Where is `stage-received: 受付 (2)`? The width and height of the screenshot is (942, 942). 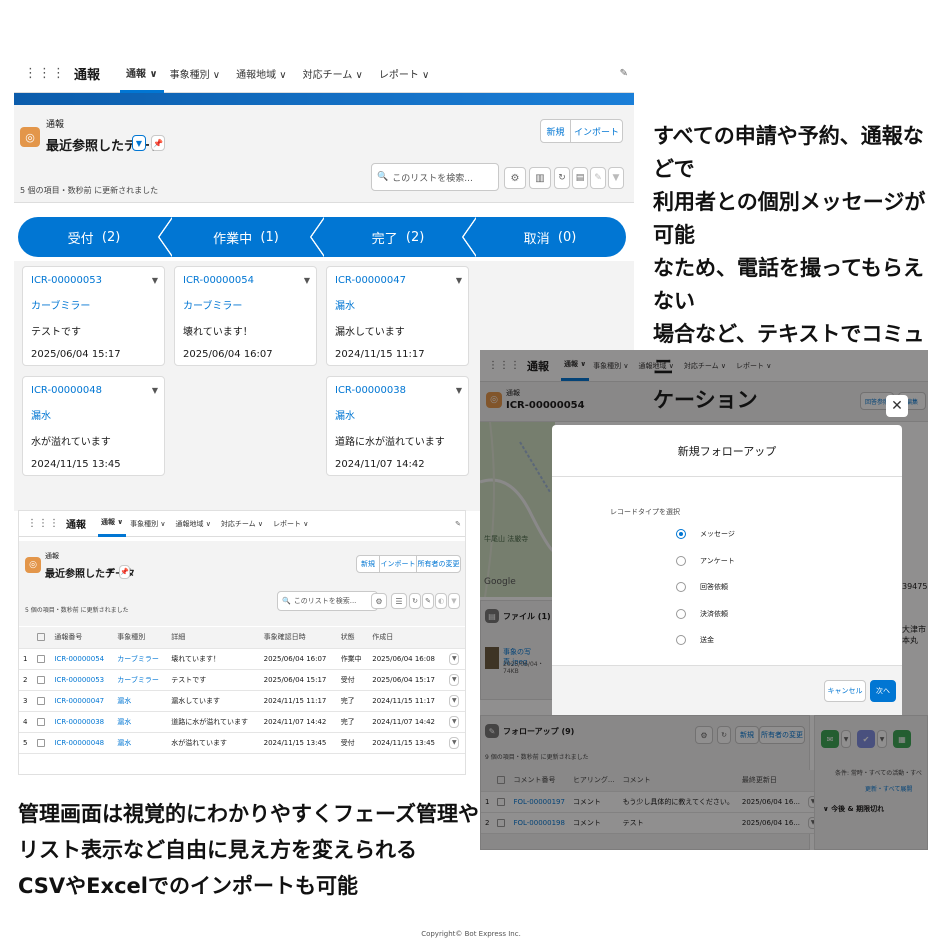
stage-received: 受付 (2) is located at coordinates (95, 237).